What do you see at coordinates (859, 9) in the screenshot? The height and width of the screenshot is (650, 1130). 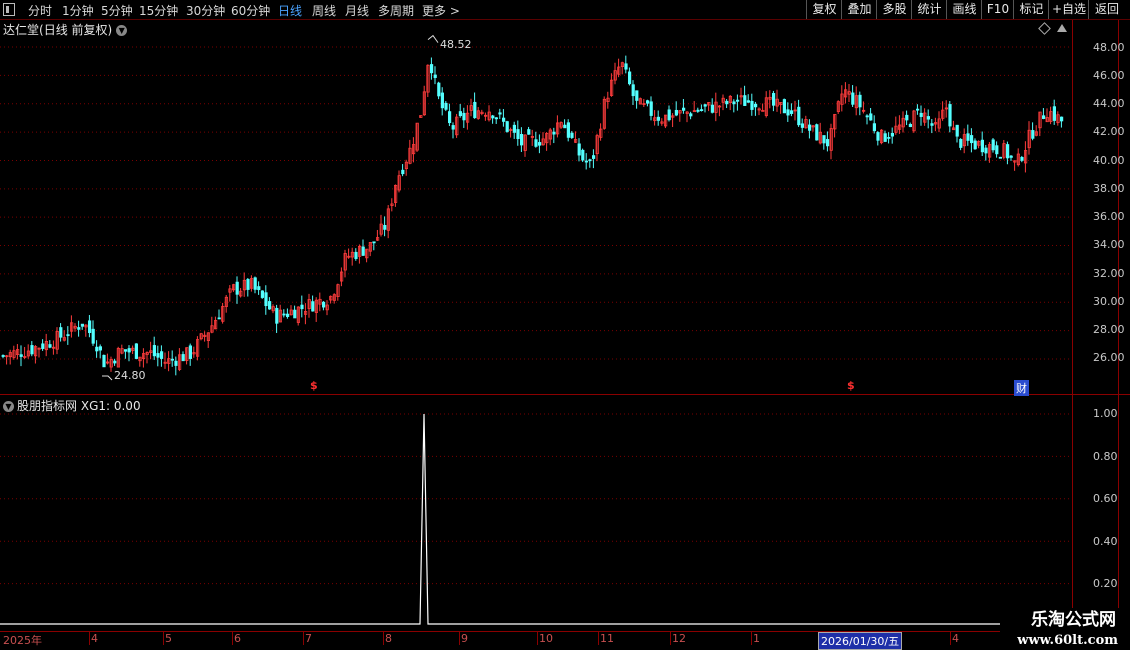 I see `overlay-button: 叠加` at bounding box center [859, 9].